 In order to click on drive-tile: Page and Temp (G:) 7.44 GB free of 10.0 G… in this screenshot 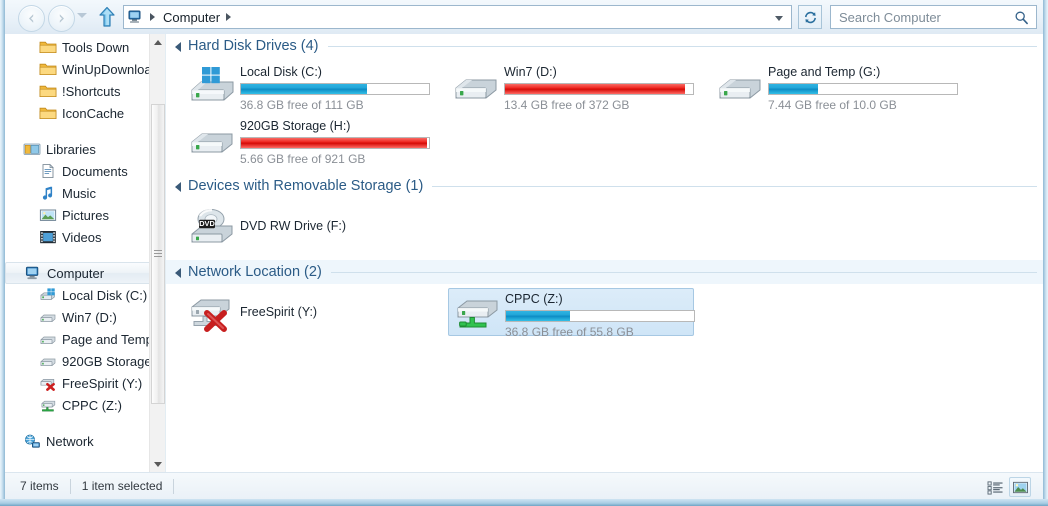, I will do `click(835, 87)`.